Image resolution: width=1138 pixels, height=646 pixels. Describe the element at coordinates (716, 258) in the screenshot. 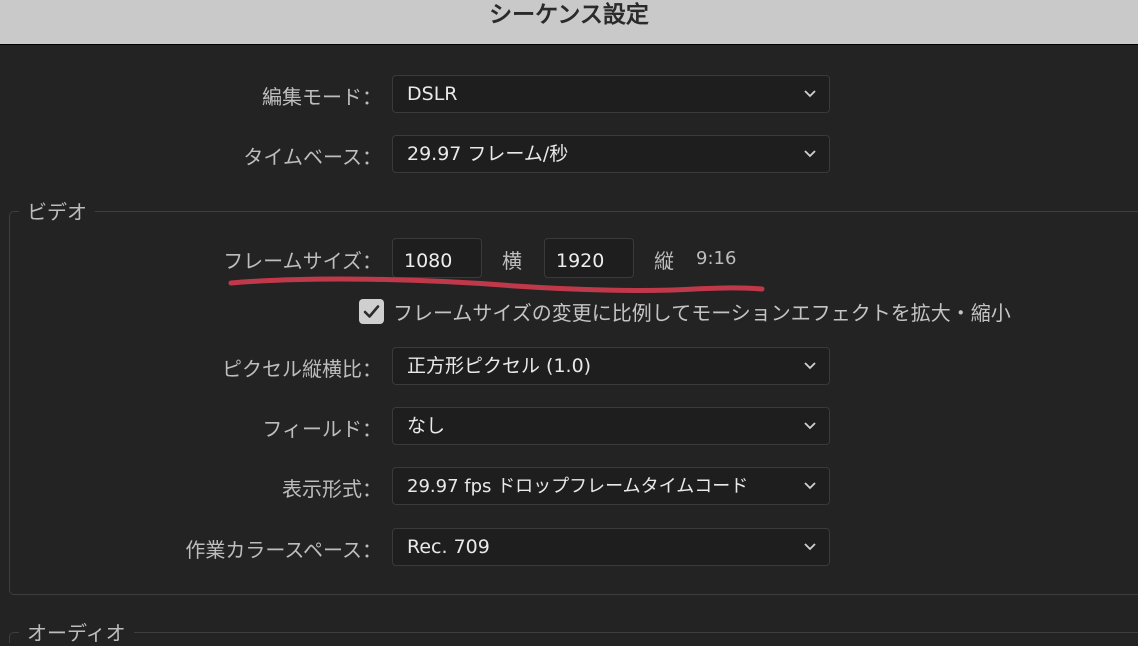

I see `aspect-ratio-text: 9:16` at that location.